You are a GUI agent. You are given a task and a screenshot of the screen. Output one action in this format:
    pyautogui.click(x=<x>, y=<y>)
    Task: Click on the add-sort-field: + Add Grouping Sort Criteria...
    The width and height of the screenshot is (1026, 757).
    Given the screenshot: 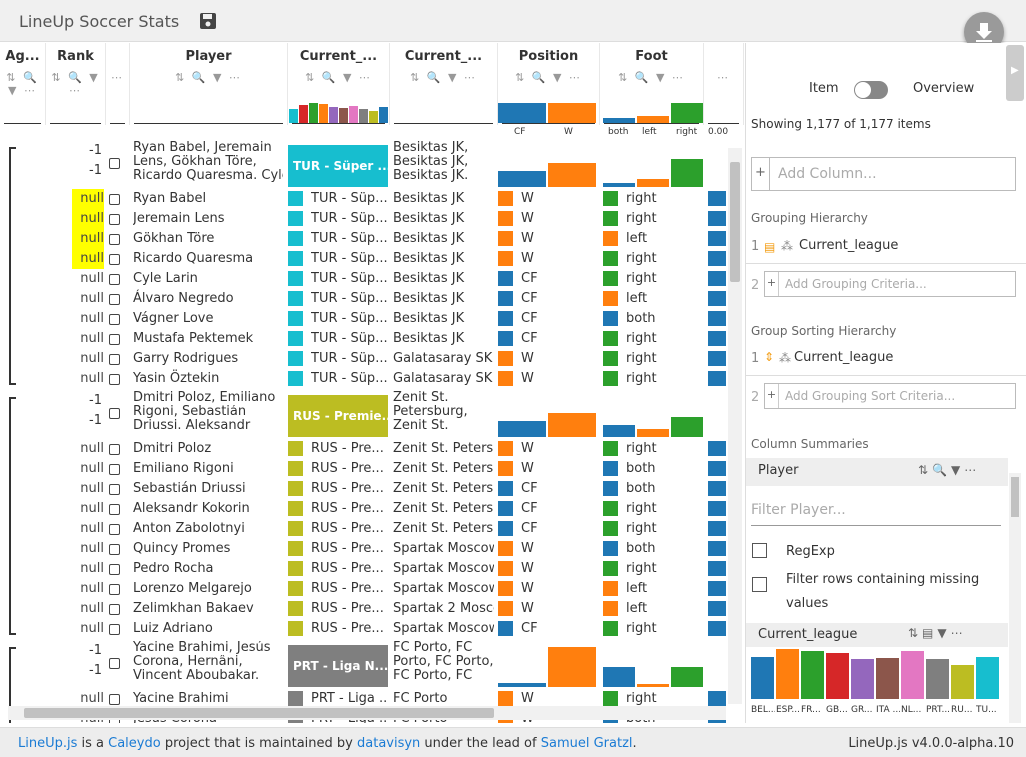 What is the action you would take?
    pyautogui.click(x=890, y=396)
    